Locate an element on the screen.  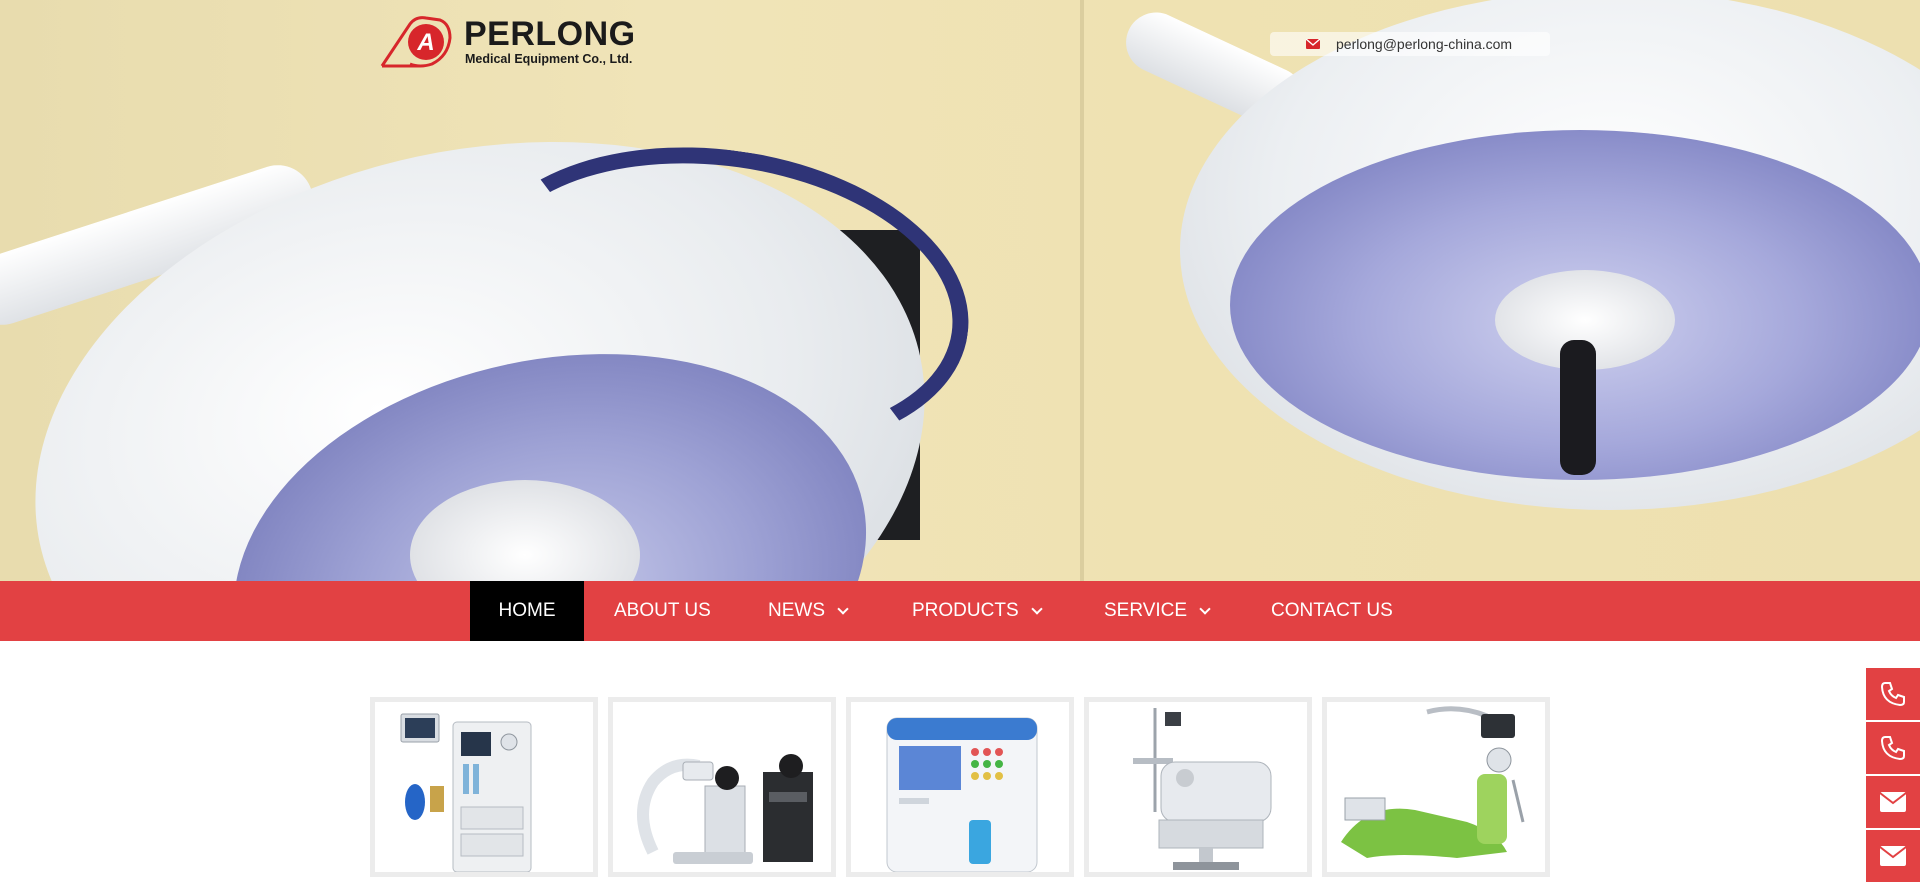
nav-item-label: HOME is located at coordinates (527, 610).